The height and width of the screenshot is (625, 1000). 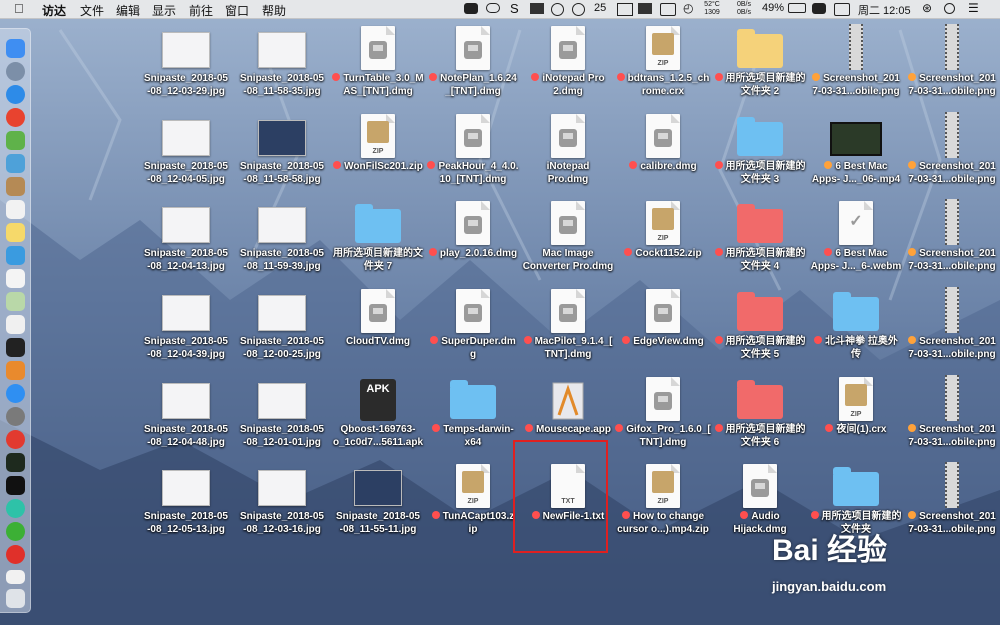 What do you see at coordinates (473, 65) in the screenshot?
I see `desktop-file-item: NotePlan_1.6.24 _[TNT].dmg` at bounding box center [473, 65].